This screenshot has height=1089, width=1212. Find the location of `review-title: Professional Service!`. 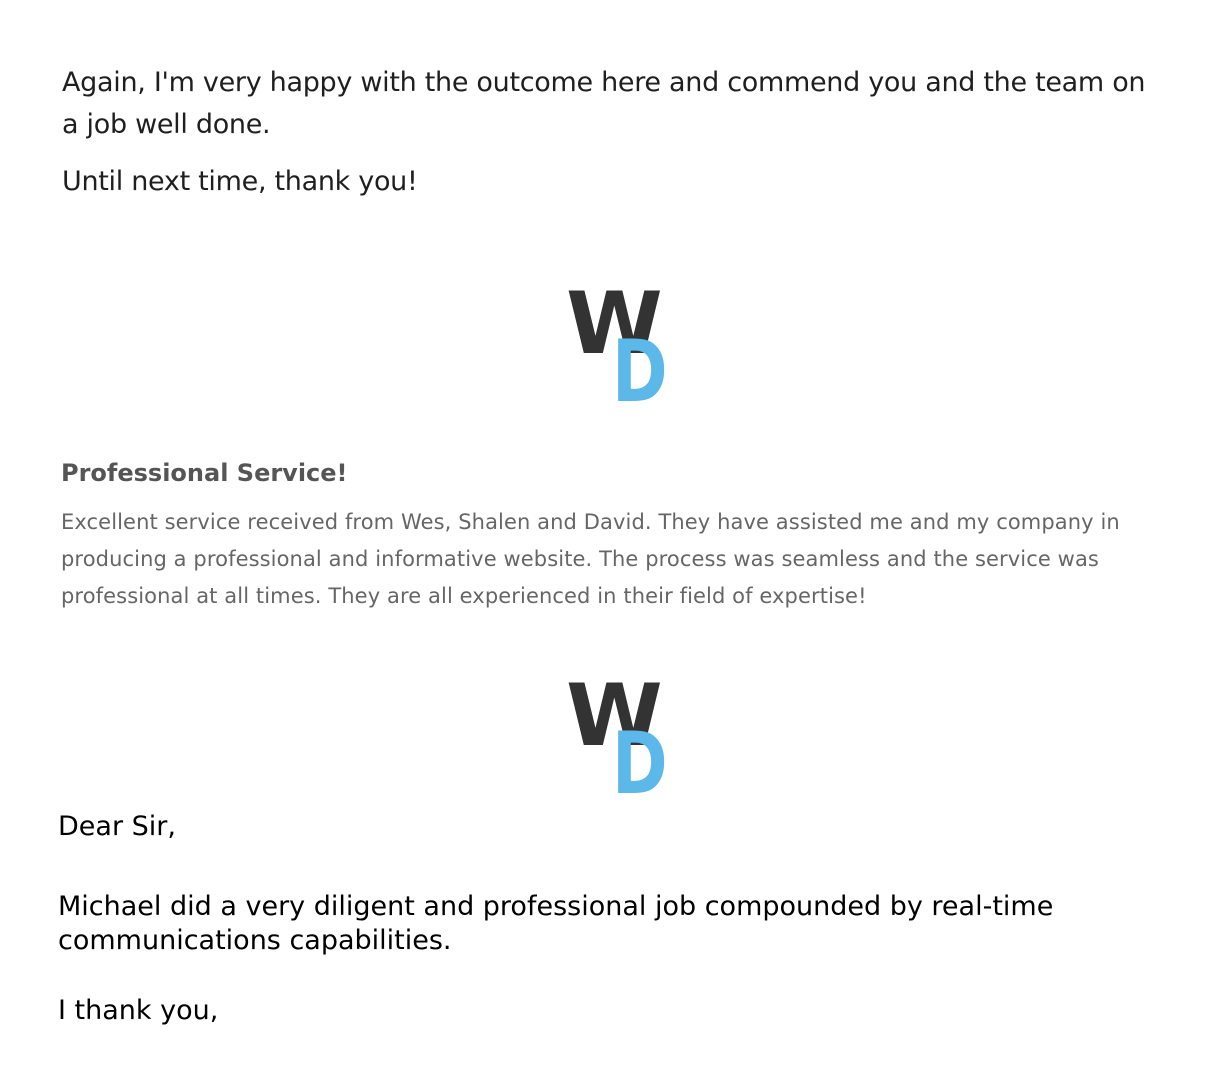

review-title: Professional Service! is located at coordinates (204, 473).